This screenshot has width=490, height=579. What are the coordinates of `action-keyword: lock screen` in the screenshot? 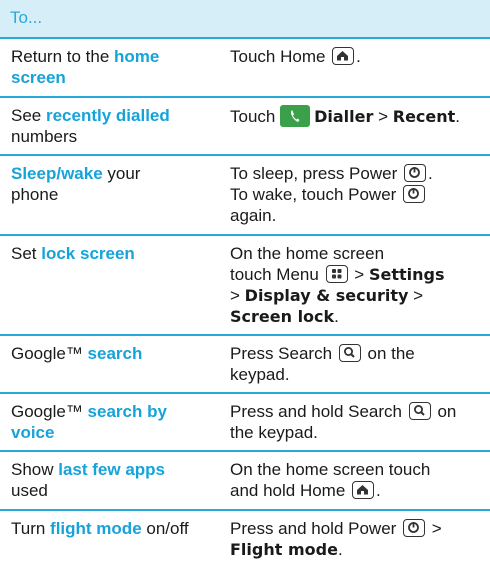 It's located at (88, 253).